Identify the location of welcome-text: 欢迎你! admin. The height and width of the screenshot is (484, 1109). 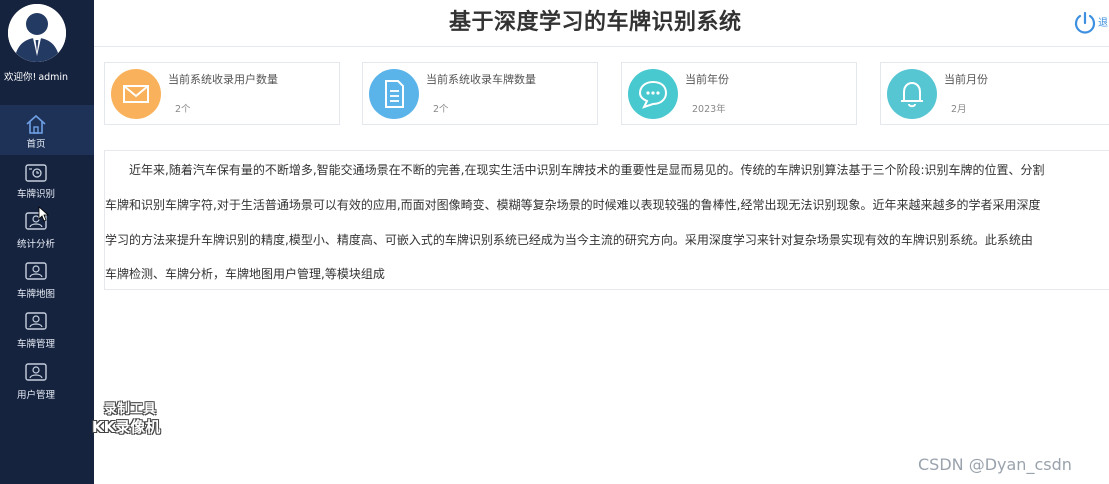
(37, 76).